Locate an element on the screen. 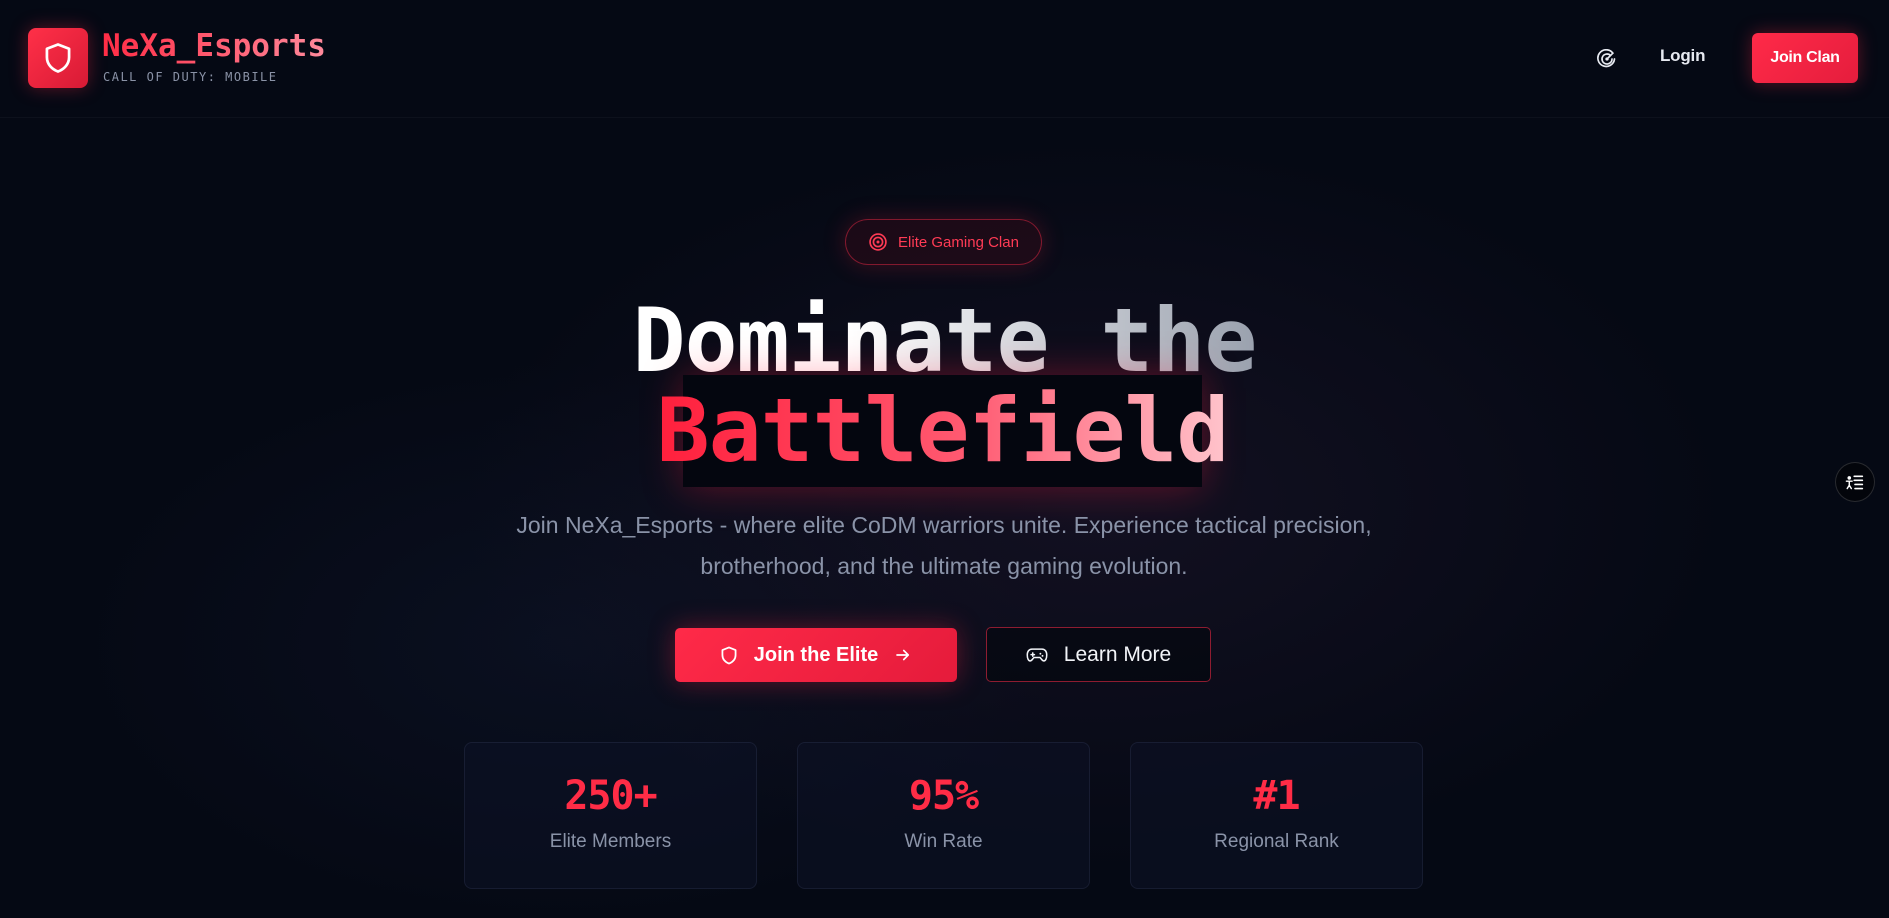 The image size is (1889, 918). stat-value: #1 is located at coordinates (1276, 796).